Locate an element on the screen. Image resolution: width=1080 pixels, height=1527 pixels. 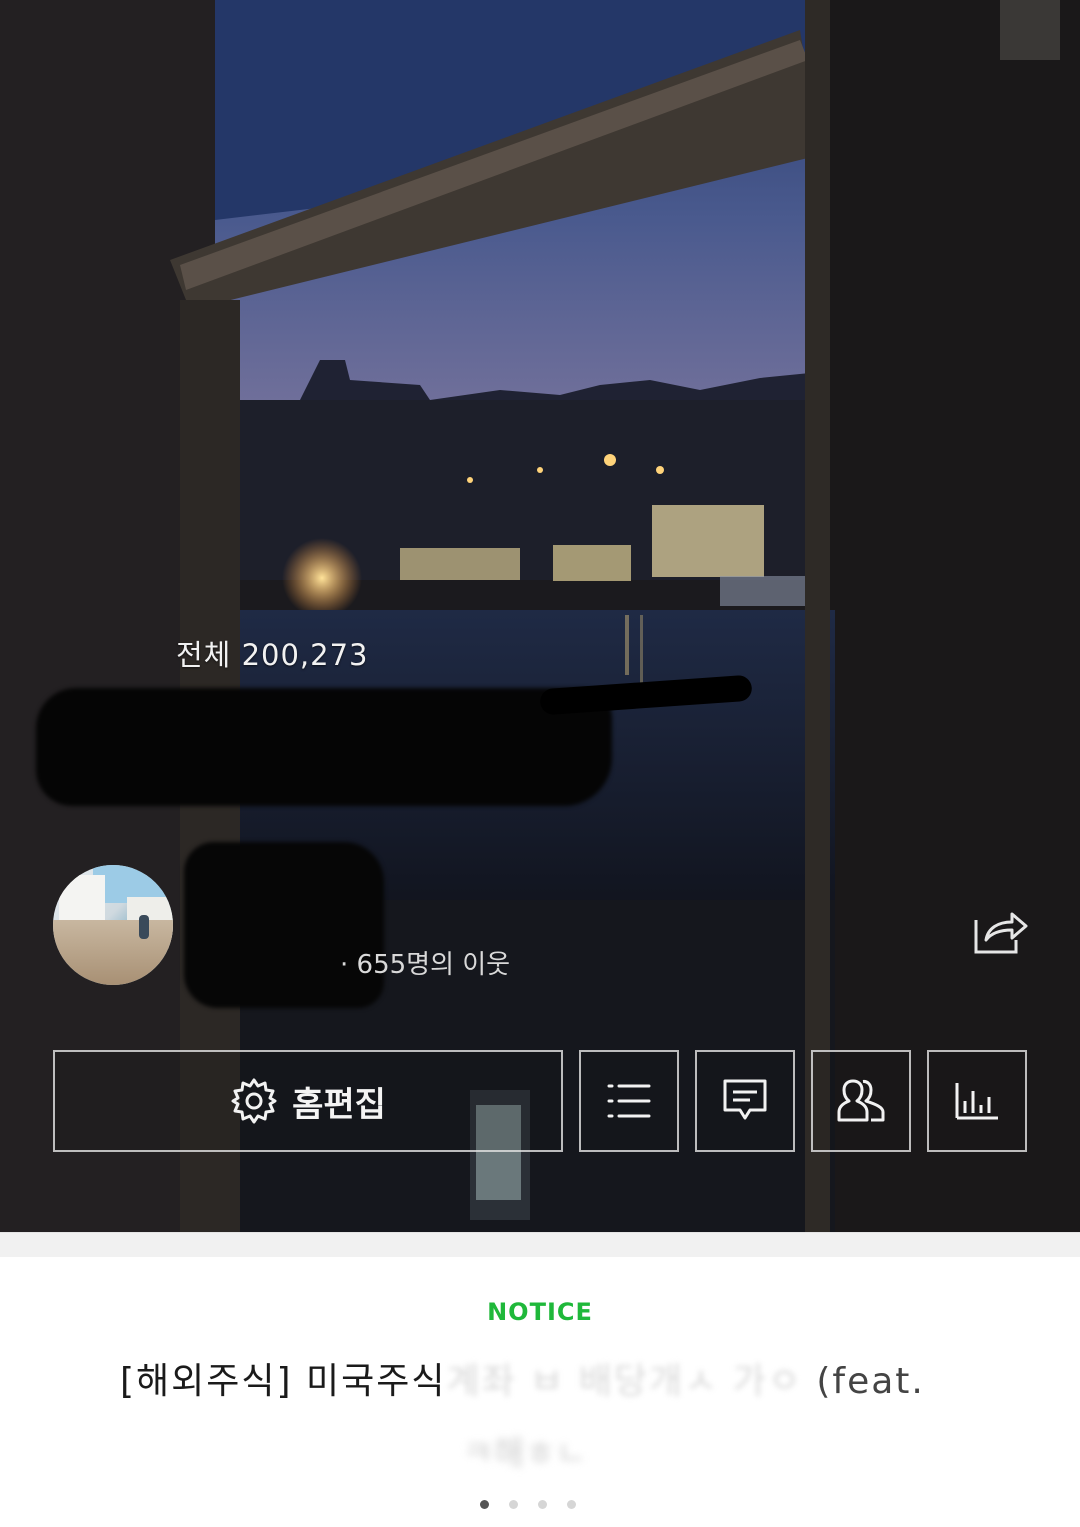
comment-icon is located at coordinates (745, 1099).